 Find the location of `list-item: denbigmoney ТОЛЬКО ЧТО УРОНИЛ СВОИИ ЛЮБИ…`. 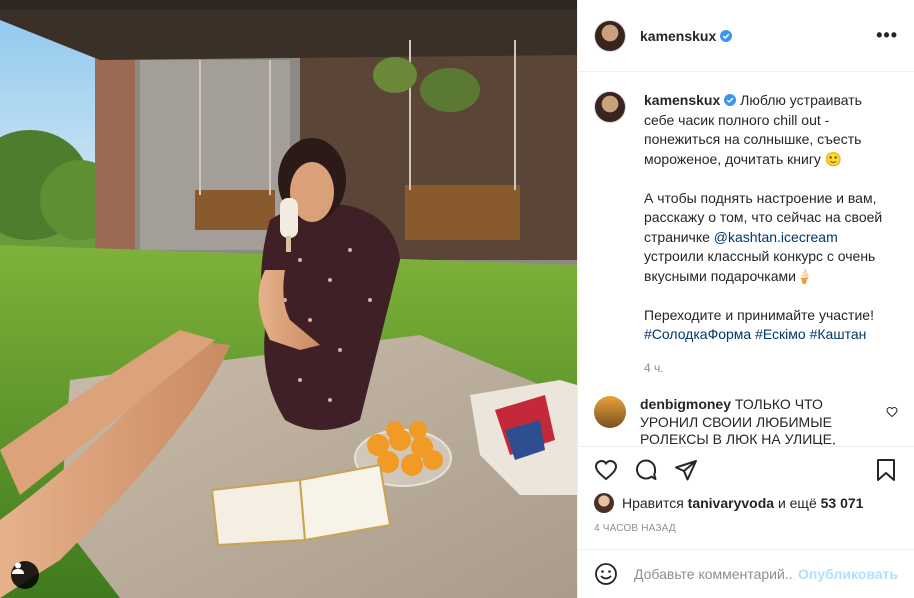

list-item: denbigmoney ТОЛЬКО ЧТО УРОНИЛ СВОИИ ЛЮБИ… is located at coordinates (746, 420).